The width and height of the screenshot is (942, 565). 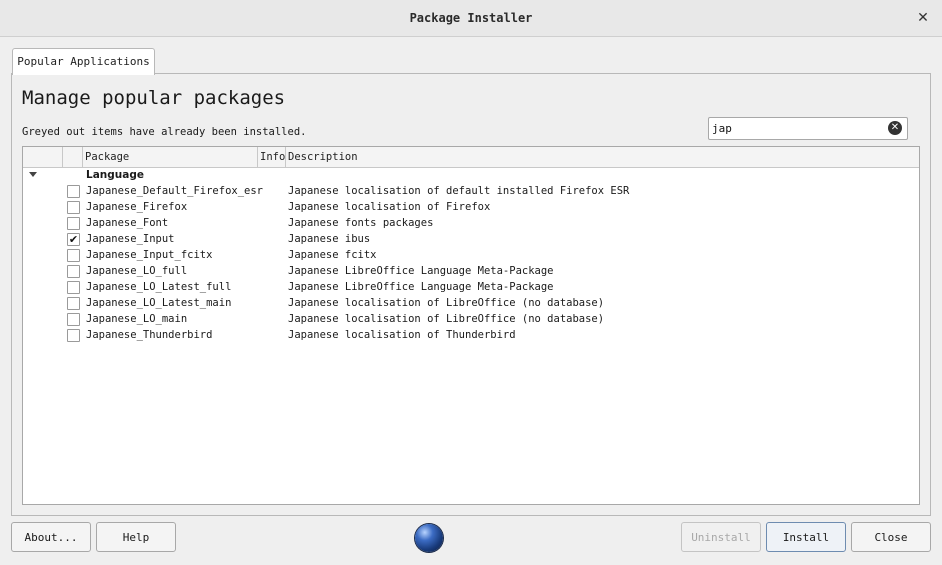 I want to click on header-package: Package, so click(x=170, y=157).